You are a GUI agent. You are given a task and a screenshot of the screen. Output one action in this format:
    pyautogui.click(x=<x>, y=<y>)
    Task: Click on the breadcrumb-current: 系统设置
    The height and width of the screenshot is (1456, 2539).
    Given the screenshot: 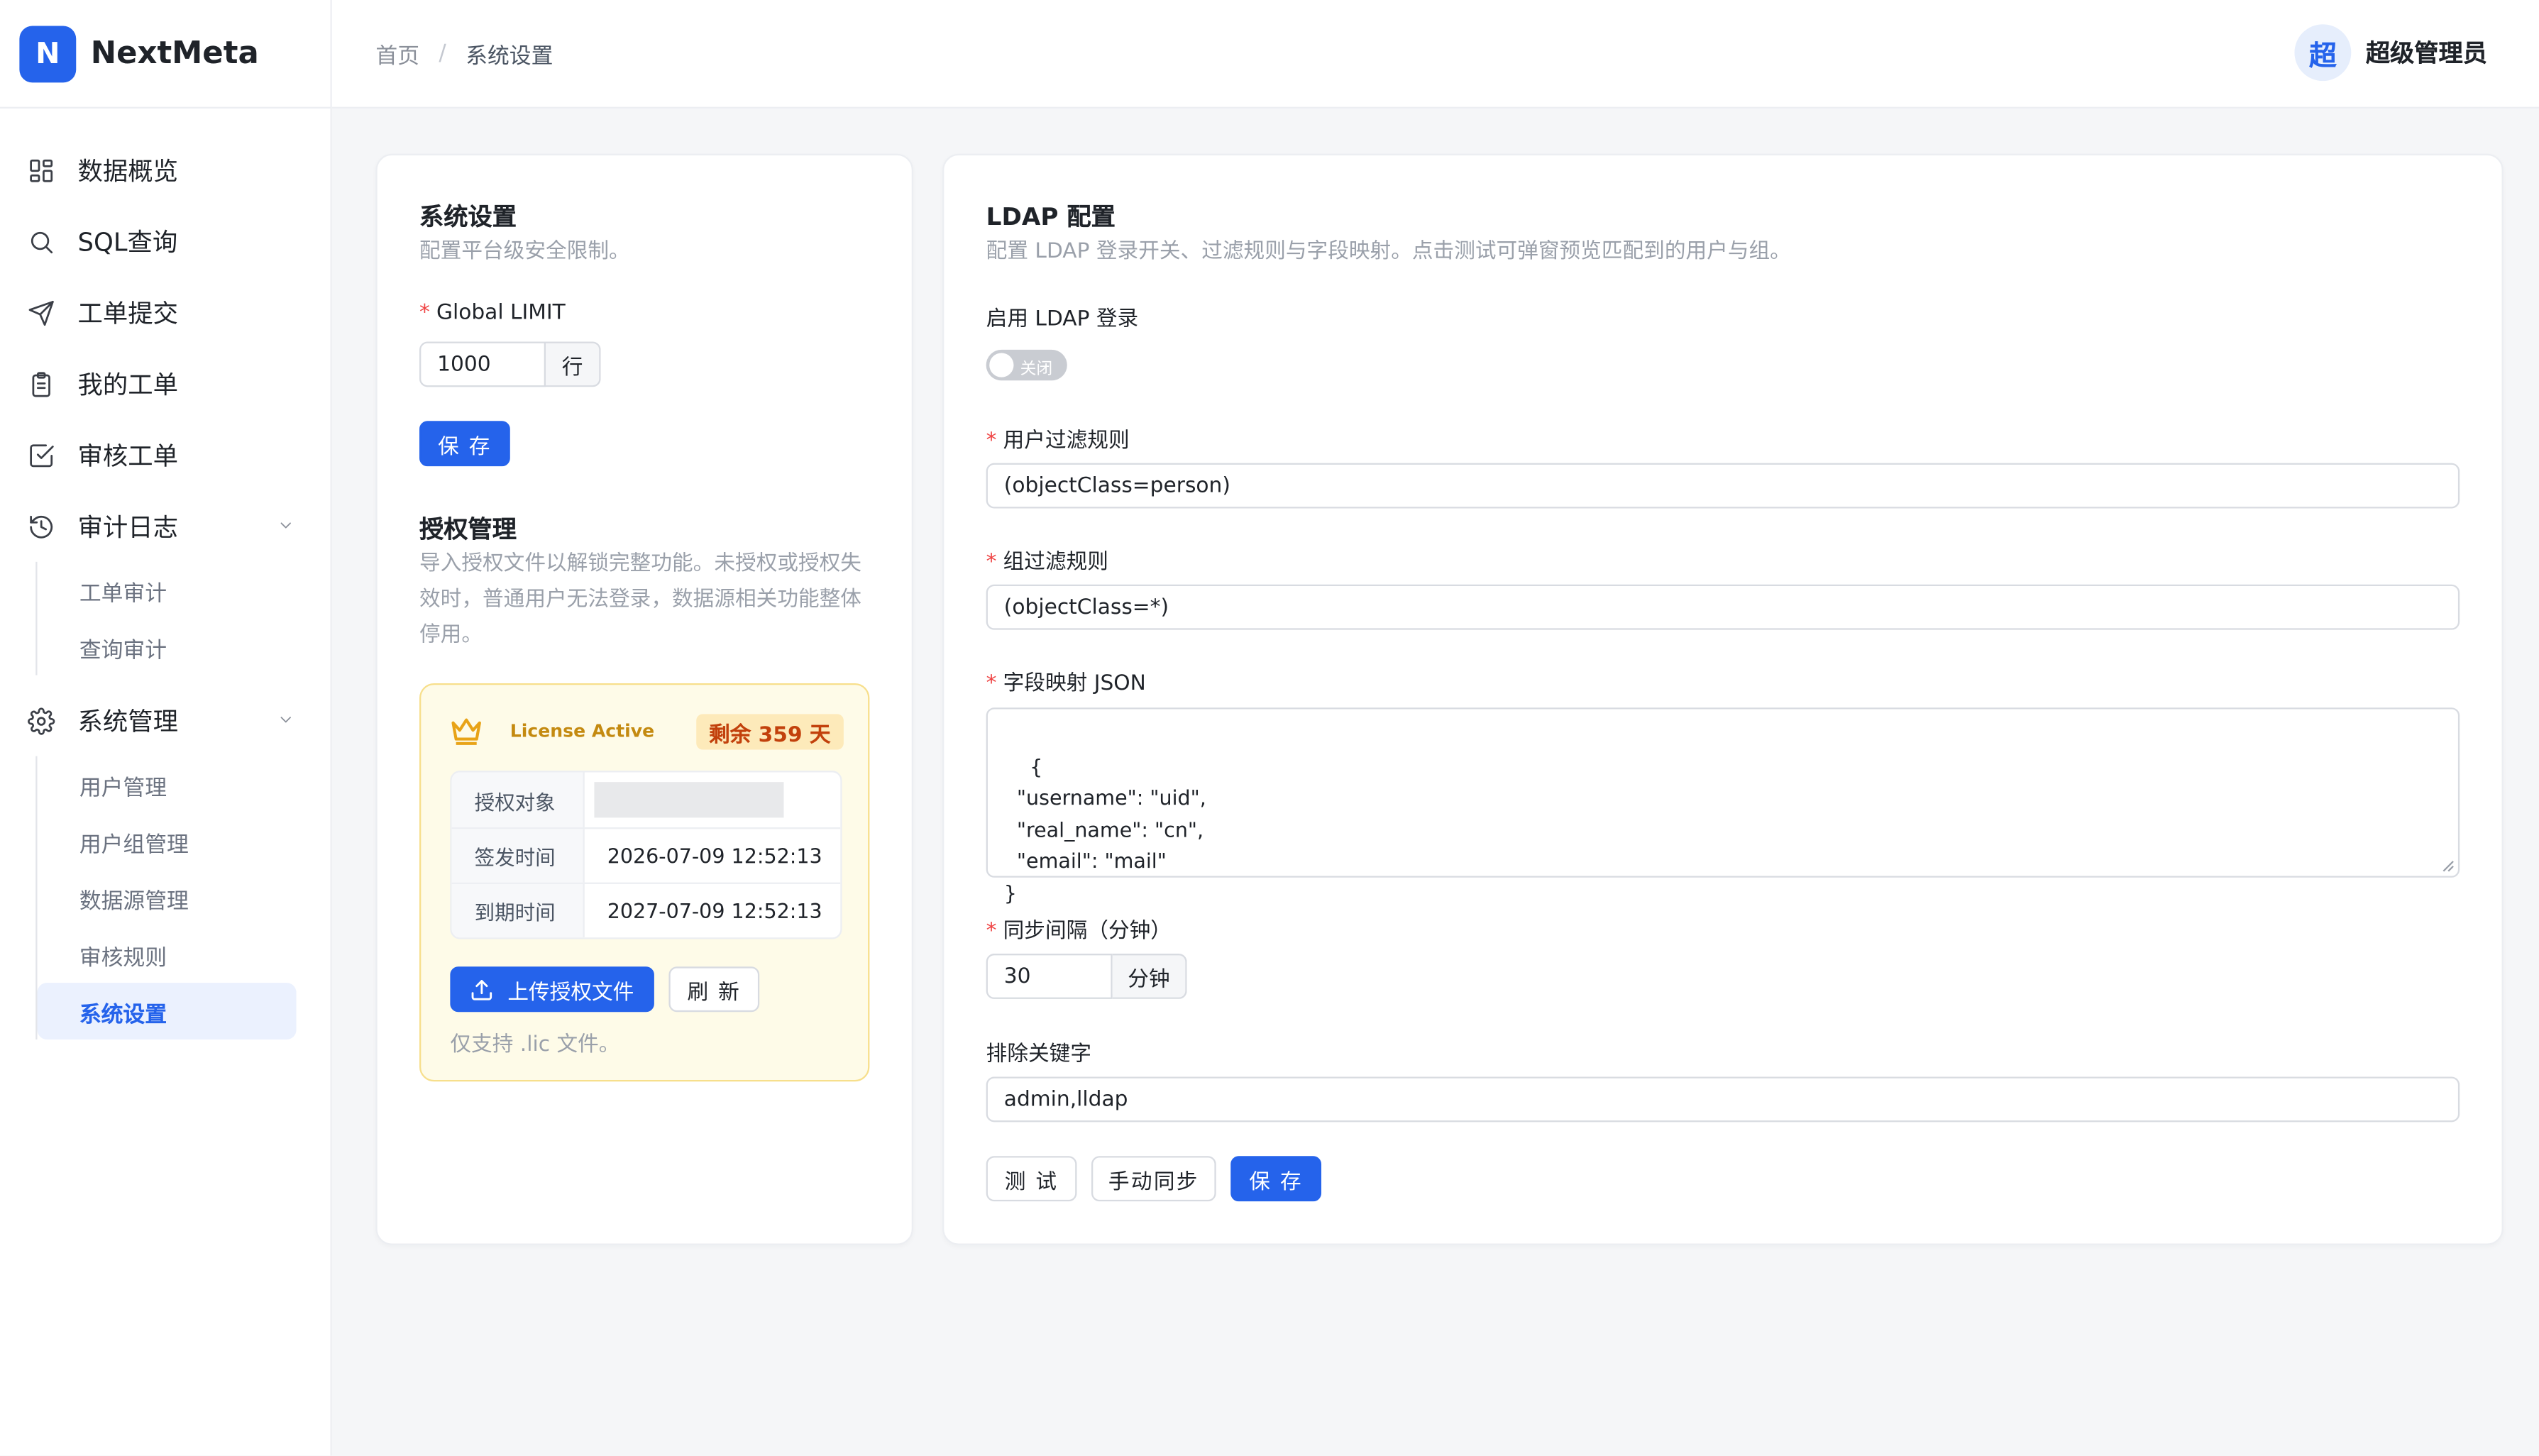 What is the action you would take?
    pyautogui.click(x=509, y=56)
    